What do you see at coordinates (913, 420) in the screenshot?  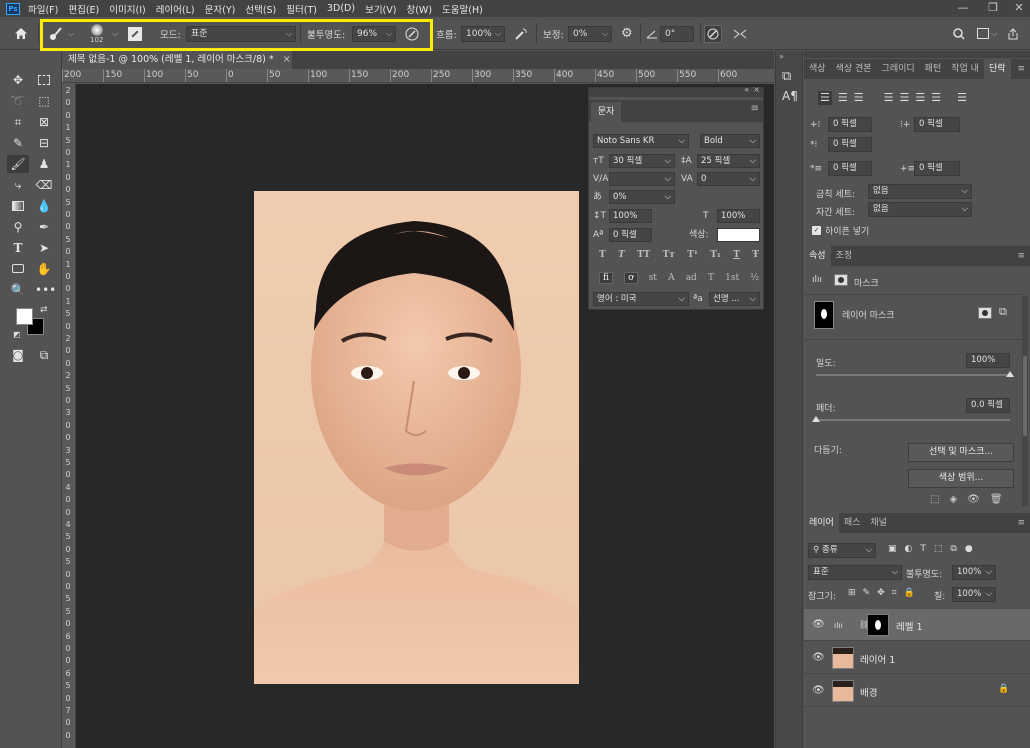 I see `feather-slider-track` at bounding box center [913, 420].